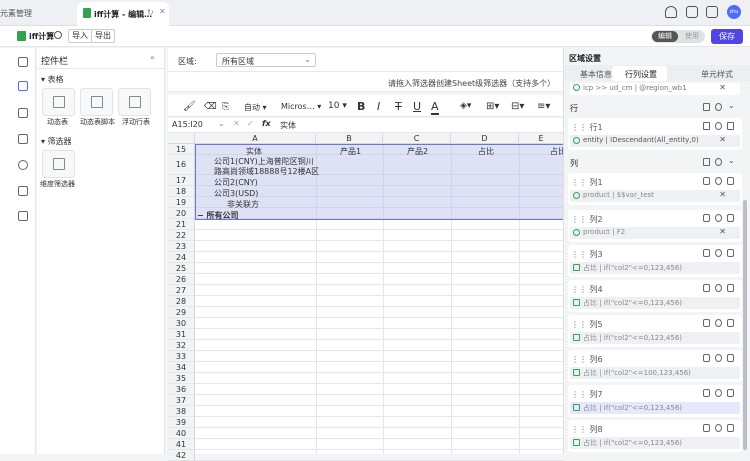 The height and width of the screenshot is (461, 750). I want to click on cell-A17: 公司2(CNY), so click(236, 182).